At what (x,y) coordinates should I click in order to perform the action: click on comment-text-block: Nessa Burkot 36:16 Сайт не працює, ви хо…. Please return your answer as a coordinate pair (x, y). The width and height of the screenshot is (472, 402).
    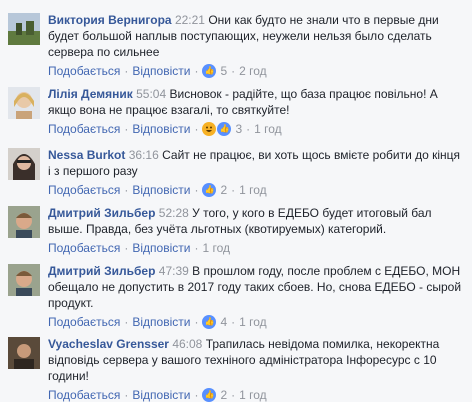
    Looking at the image, I should click on (255, 163).